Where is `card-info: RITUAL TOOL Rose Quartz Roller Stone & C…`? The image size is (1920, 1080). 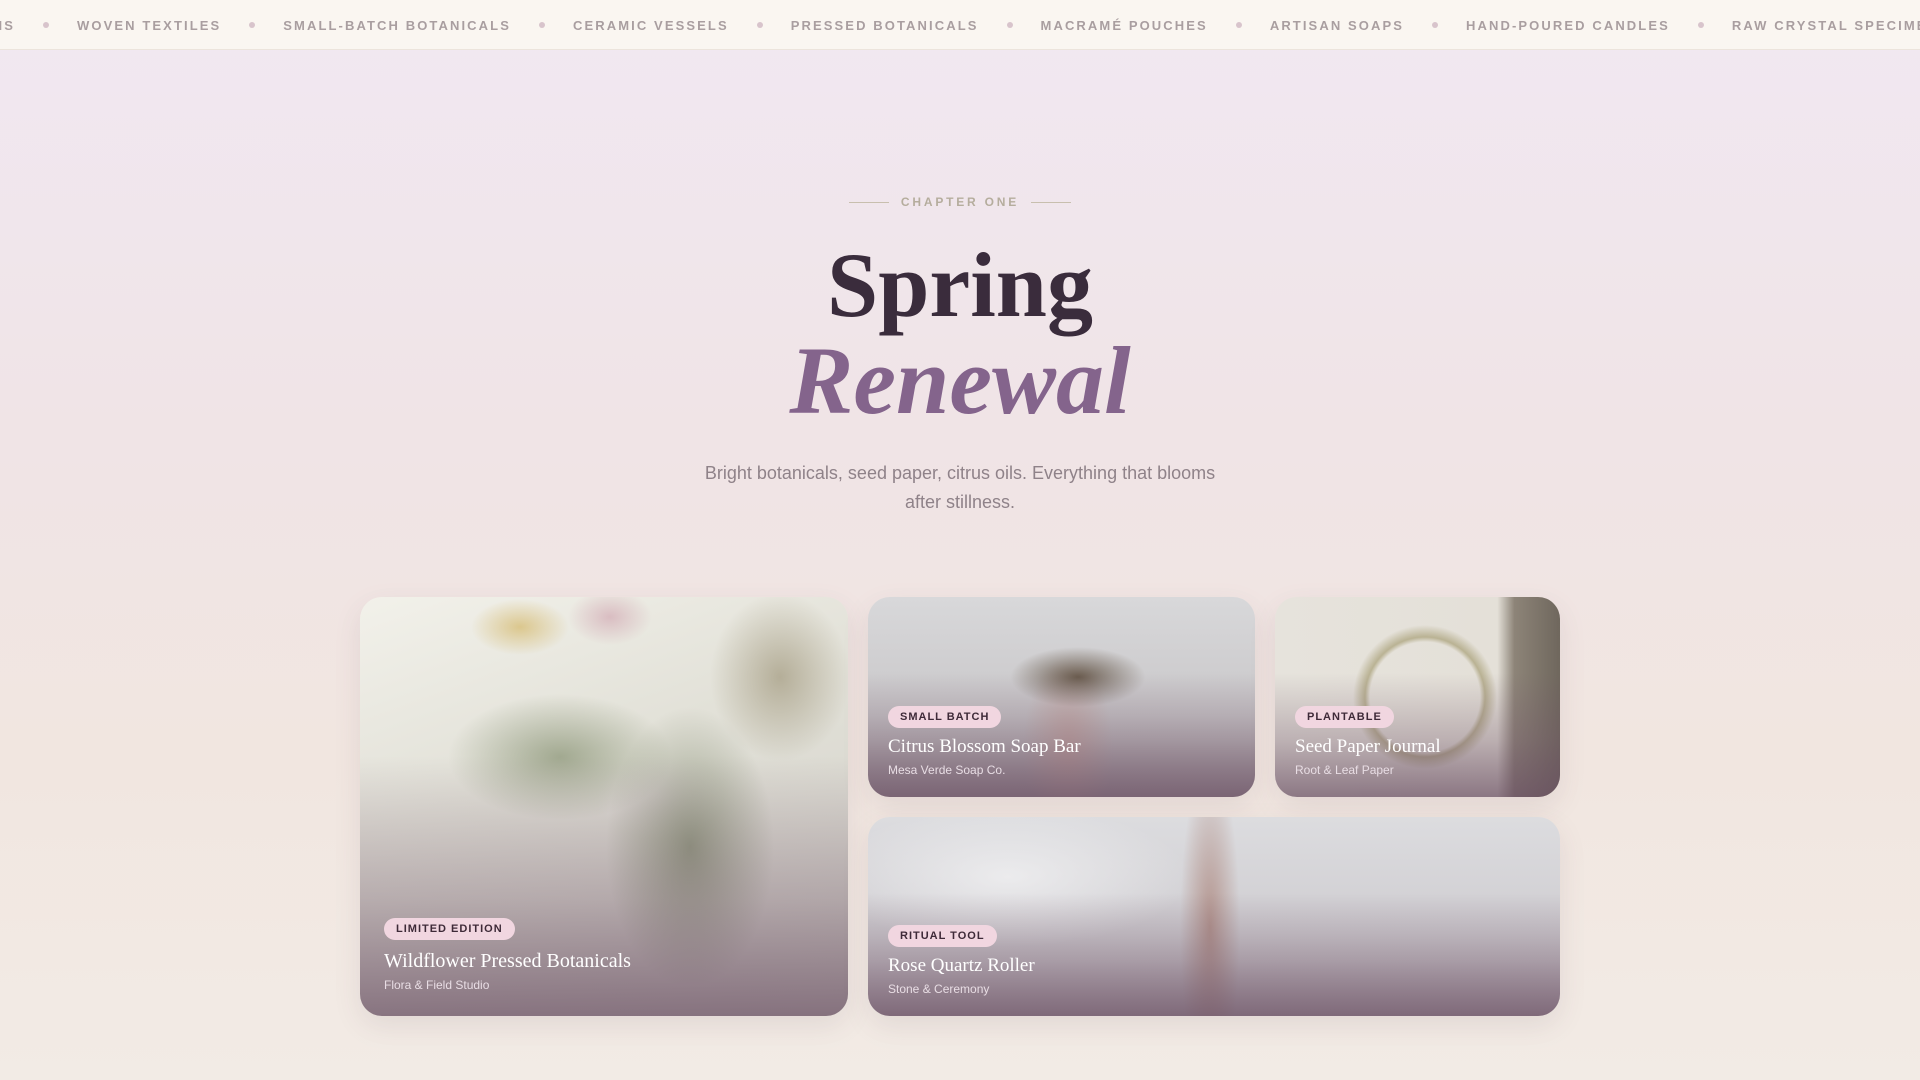
card-info: RITUAL TOOL Rose Quartz Roller Stone & C… is located at coordinates (1214, 960).